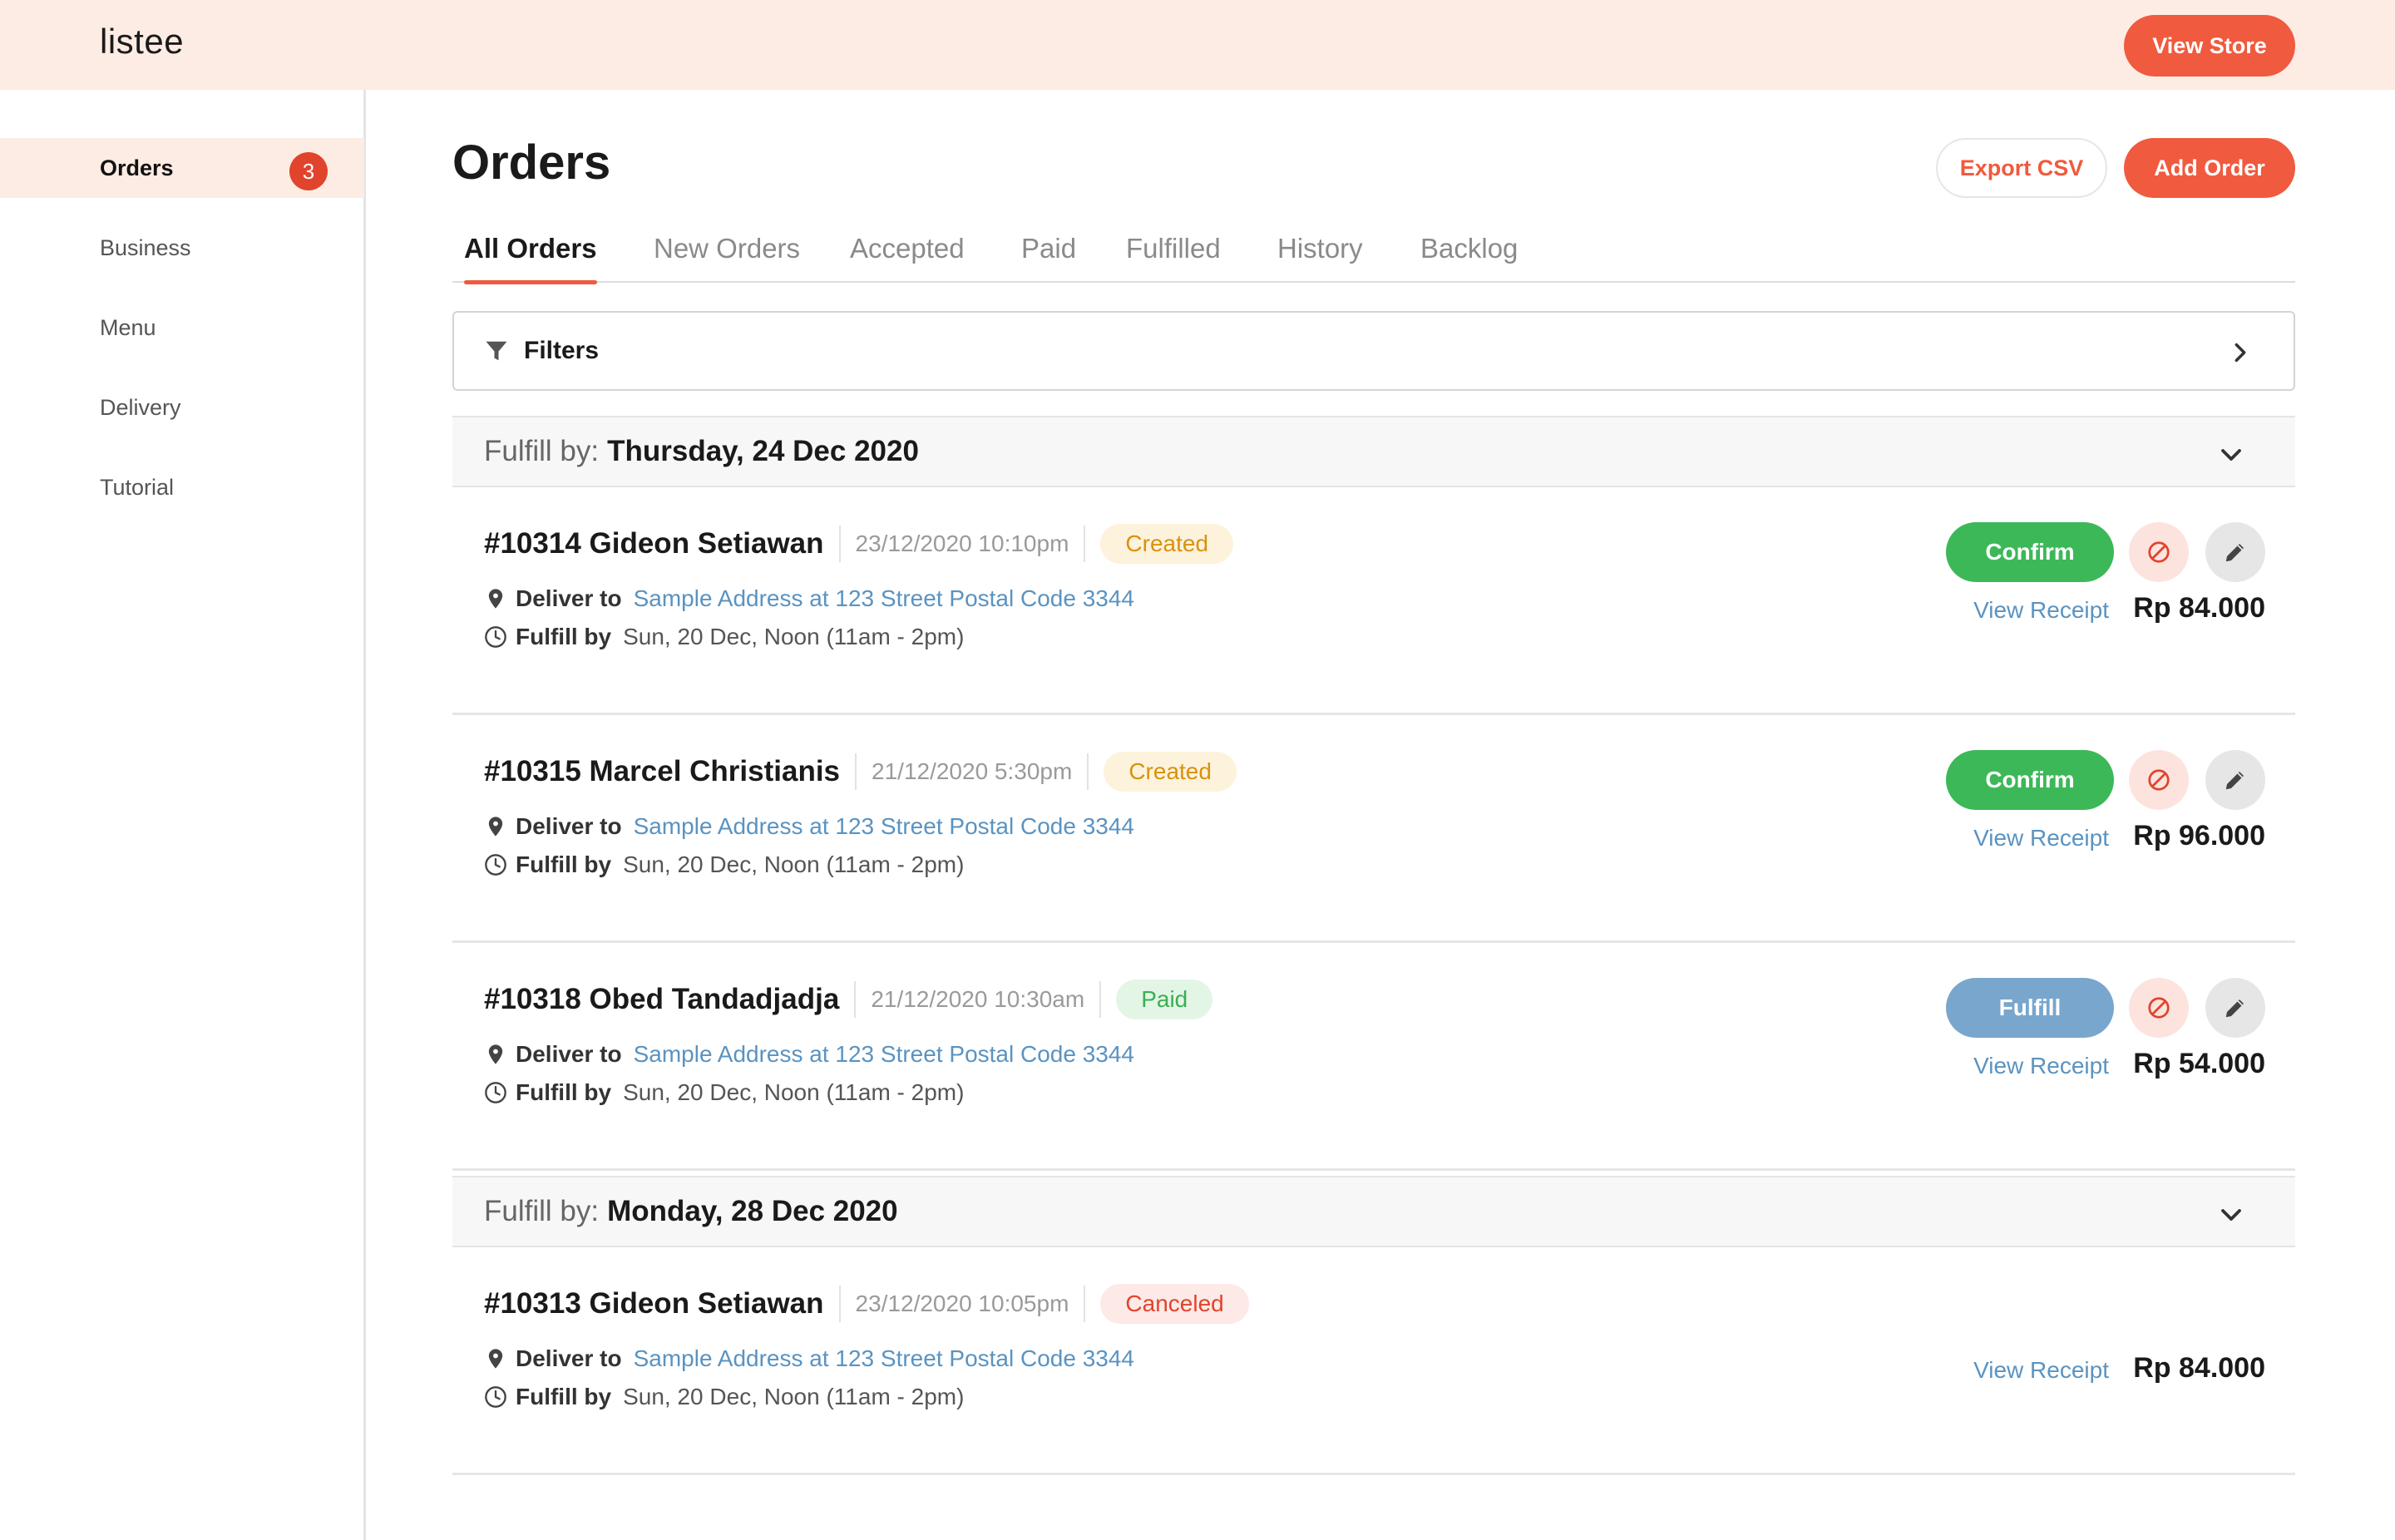 Image resolution: width=2395 pixels, height=1540 pixels. What do you see at coordinates (1320, 255) in the screenshot?
I see `tab-history: History` at bounding box center [1320, 255].